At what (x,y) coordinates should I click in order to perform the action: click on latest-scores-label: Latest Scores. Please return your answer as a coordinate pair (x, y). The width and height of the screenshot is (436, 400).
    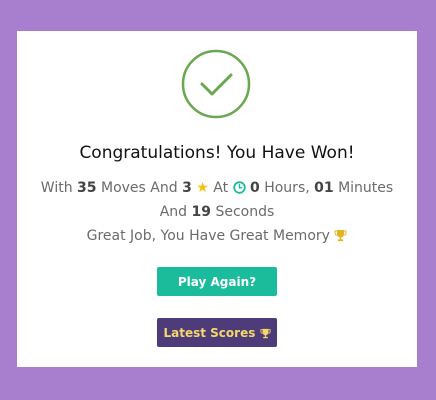
    Looking at the image, I should click on (209, 332).